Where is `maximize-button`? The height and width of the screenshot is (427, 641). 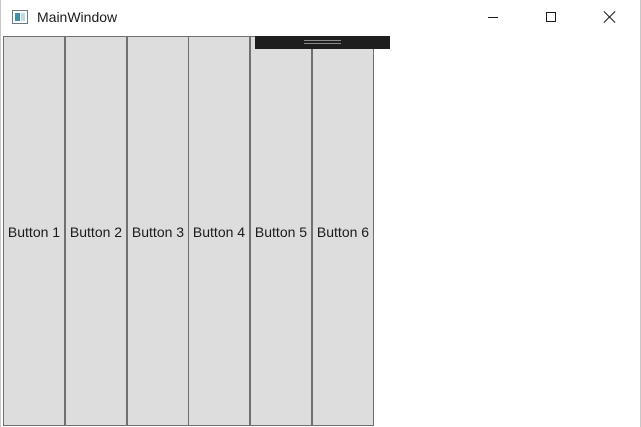 maximize-button is located at coordinates (551, 17).